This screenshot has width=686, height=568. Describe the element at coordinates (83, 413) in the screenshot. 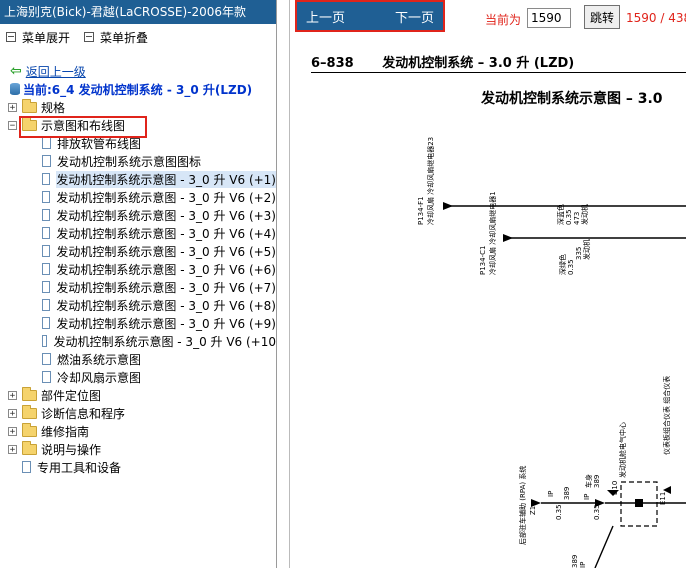

I see `tree-item-label: 诊断信息和程序` at that location.